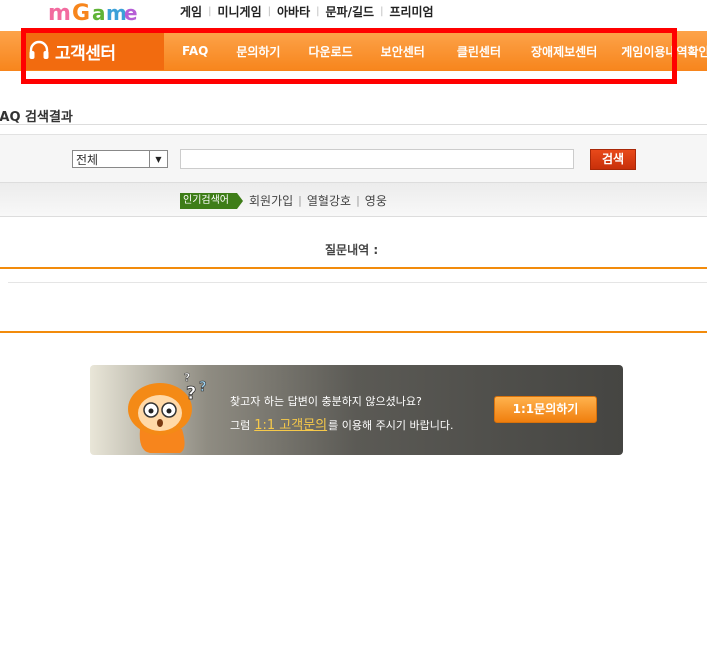 The height and width of the screenshot is (670, 707). What do you see at coordinates (36, 117) in the screenshot?
I see `page-title: FAQ 검색결과` at bounding box center [36, 117].